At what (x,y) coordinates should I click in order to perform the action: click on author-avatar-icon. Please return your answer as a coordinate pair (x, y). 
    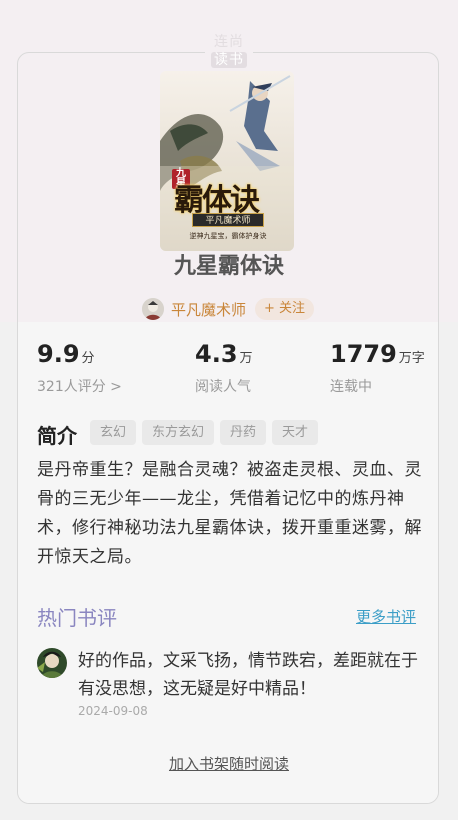
    Looking at the image, I should click on (153, 309).